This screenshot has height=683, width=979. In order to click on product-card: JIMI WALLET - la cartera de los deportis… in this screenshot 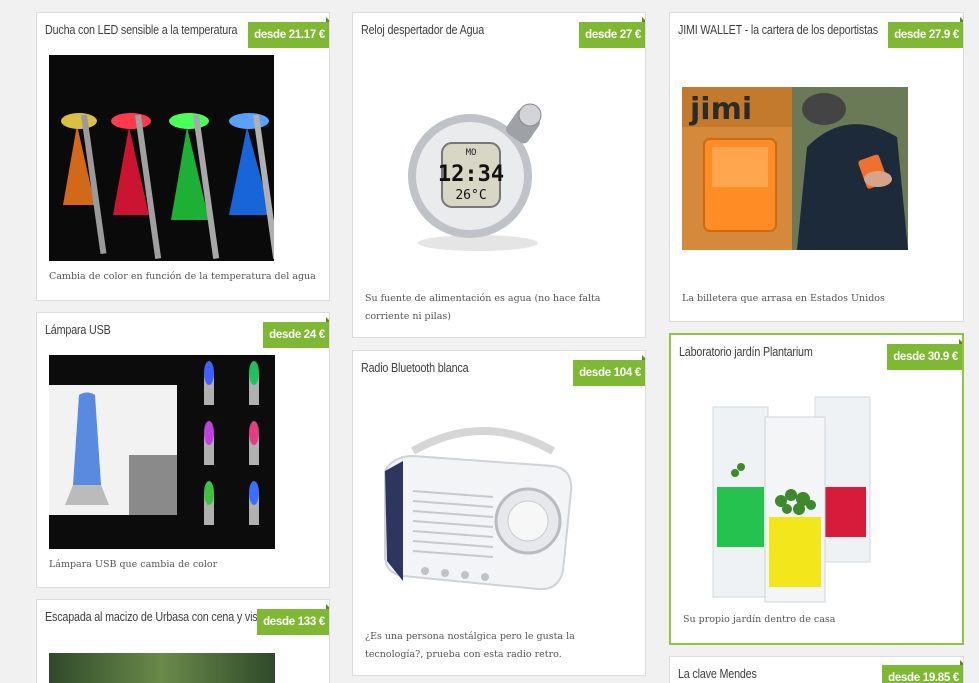, I will do `click(816, 167)`.